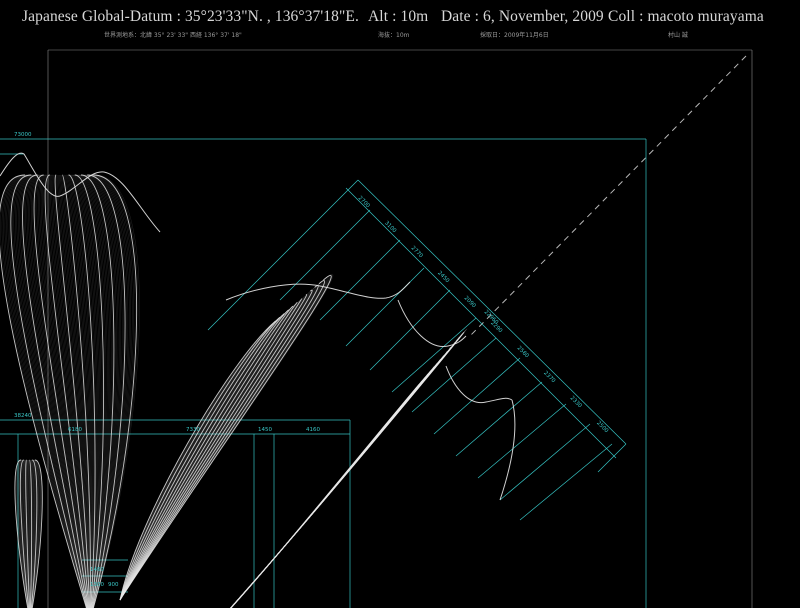 This screenshot has width=800, height=608. What do you see at coordinates (23, 416) in the screenshot?
I see `dim-left-width: 38240` at bounding box center [23, 416].